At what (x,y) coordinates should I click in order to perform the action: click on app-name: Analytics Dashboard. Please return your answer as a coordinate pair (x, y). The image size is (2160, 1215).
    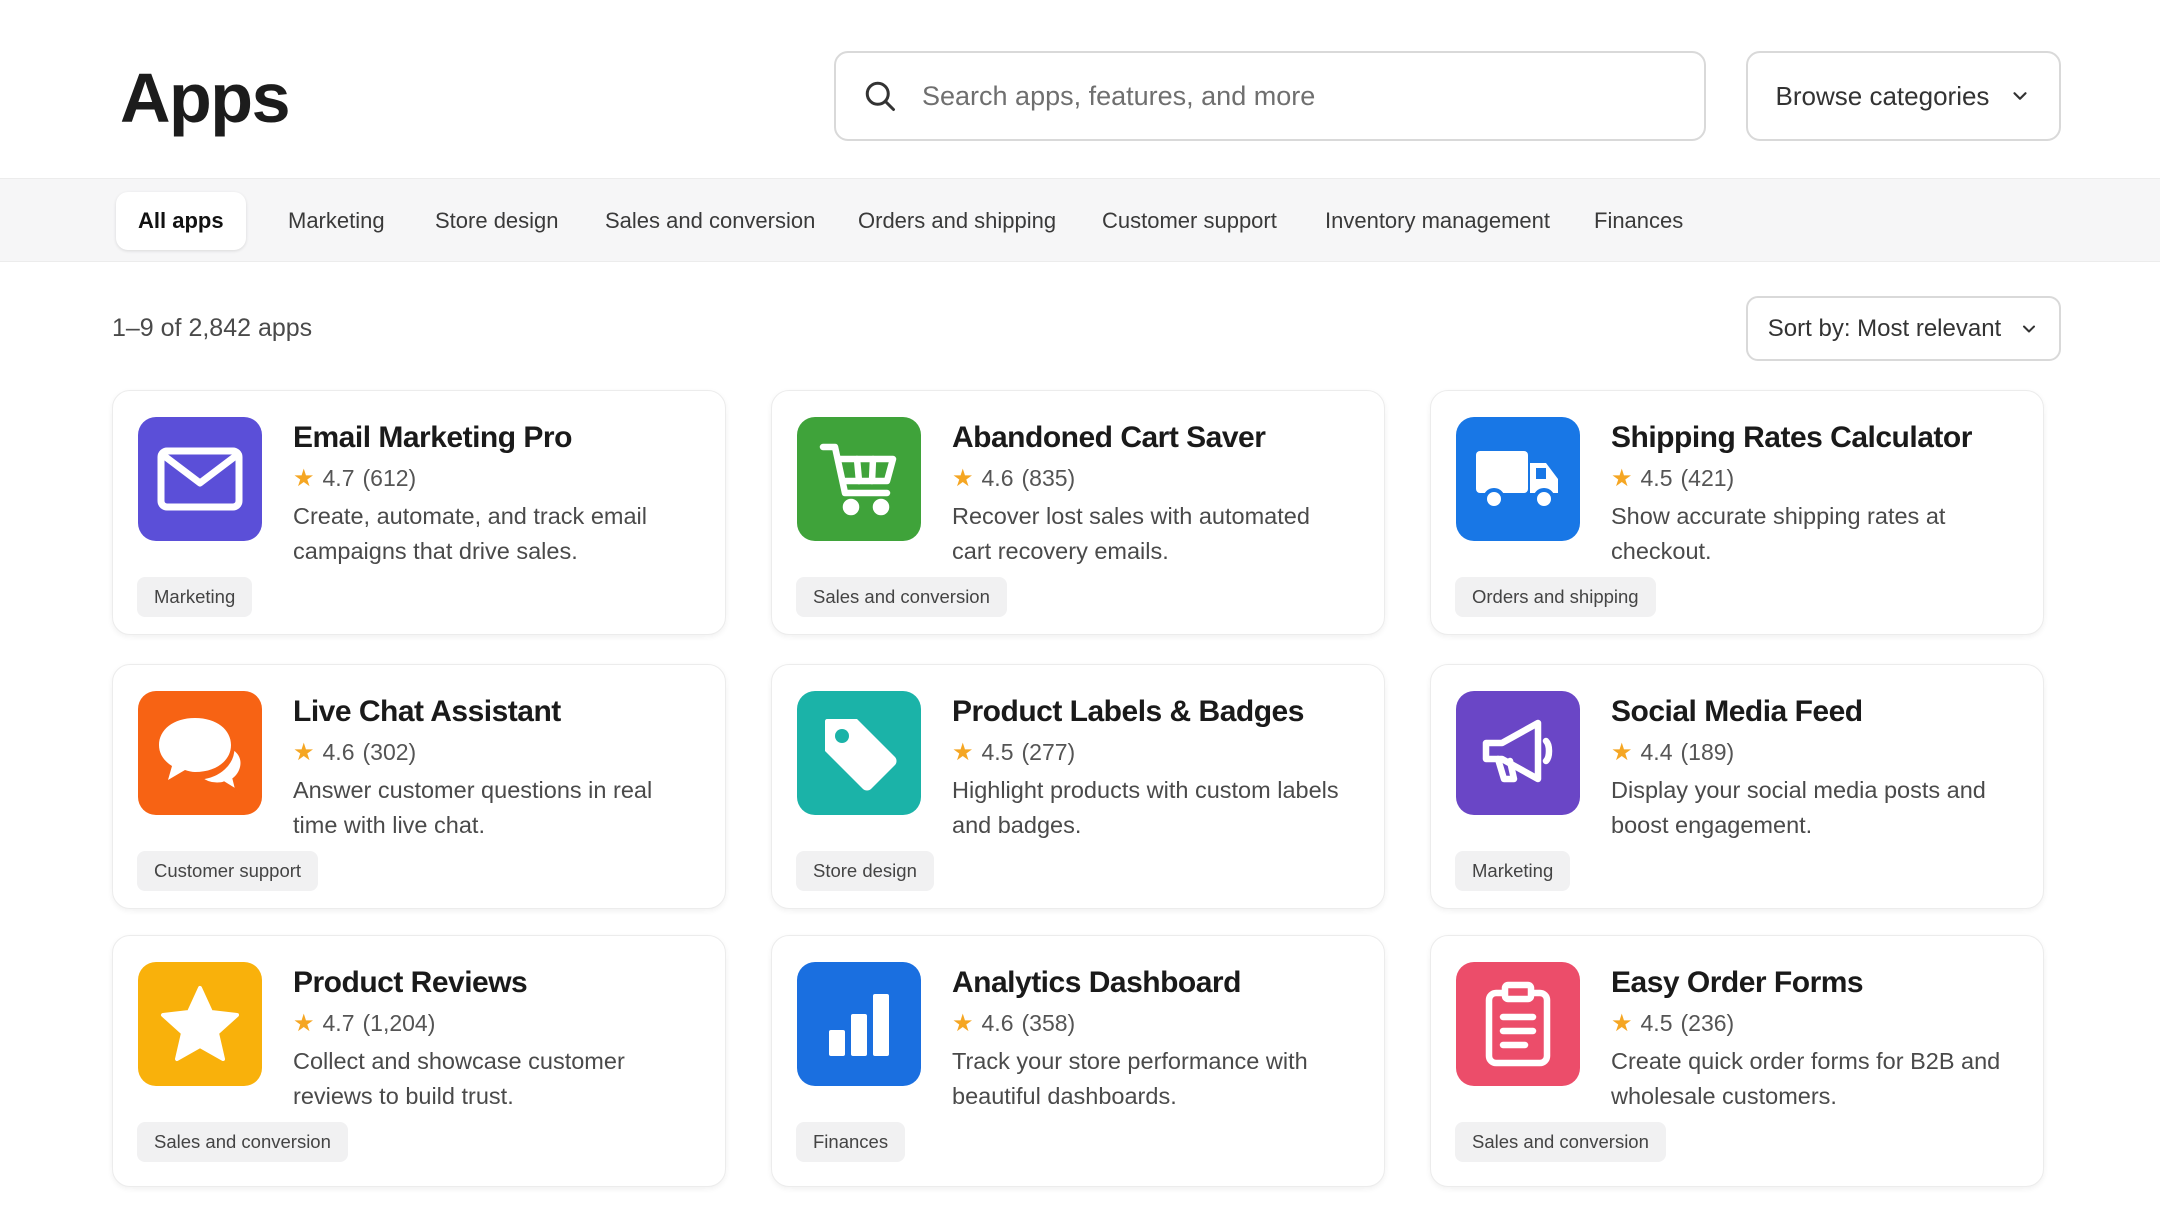
    Looking at the image, I should click on (1096, 982).